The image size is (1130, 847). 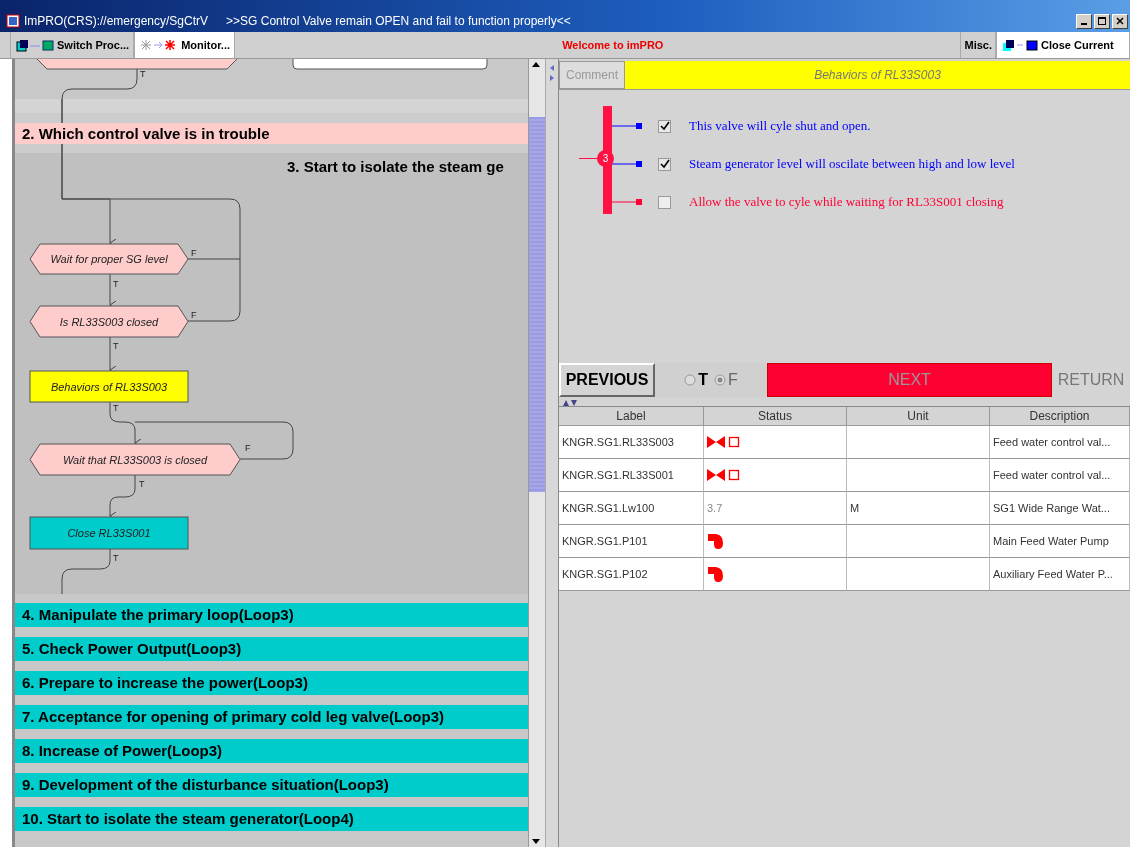 What do you see at coordinates (631, 508) in the screenshot?
I see `table-cell: KNGR.SG1.Lw100` at bounding box center [631, 508].